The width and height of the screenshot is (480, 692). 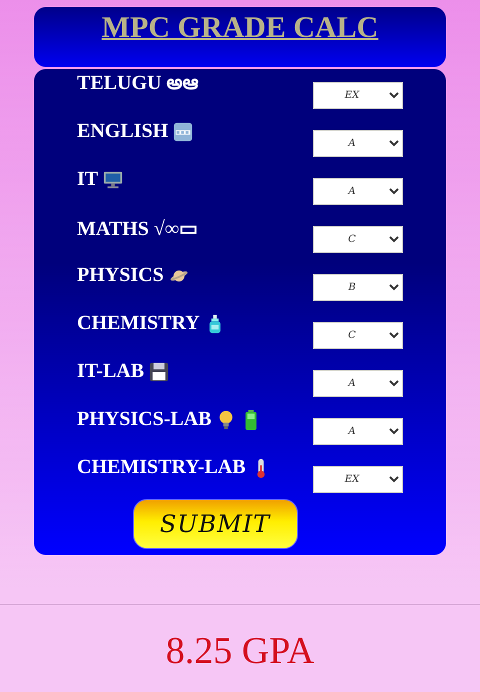 What do you see at coordinates (138, 323) in the screenshot?
I see `subject-label: CHEMISTRY` at bounding box center [138, 323].